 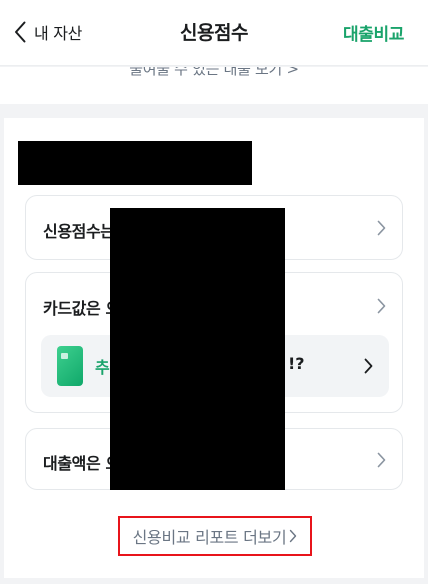 I want to click on app-header: 내 자산 신용점수 대출비교, so click(x=214, y=33).